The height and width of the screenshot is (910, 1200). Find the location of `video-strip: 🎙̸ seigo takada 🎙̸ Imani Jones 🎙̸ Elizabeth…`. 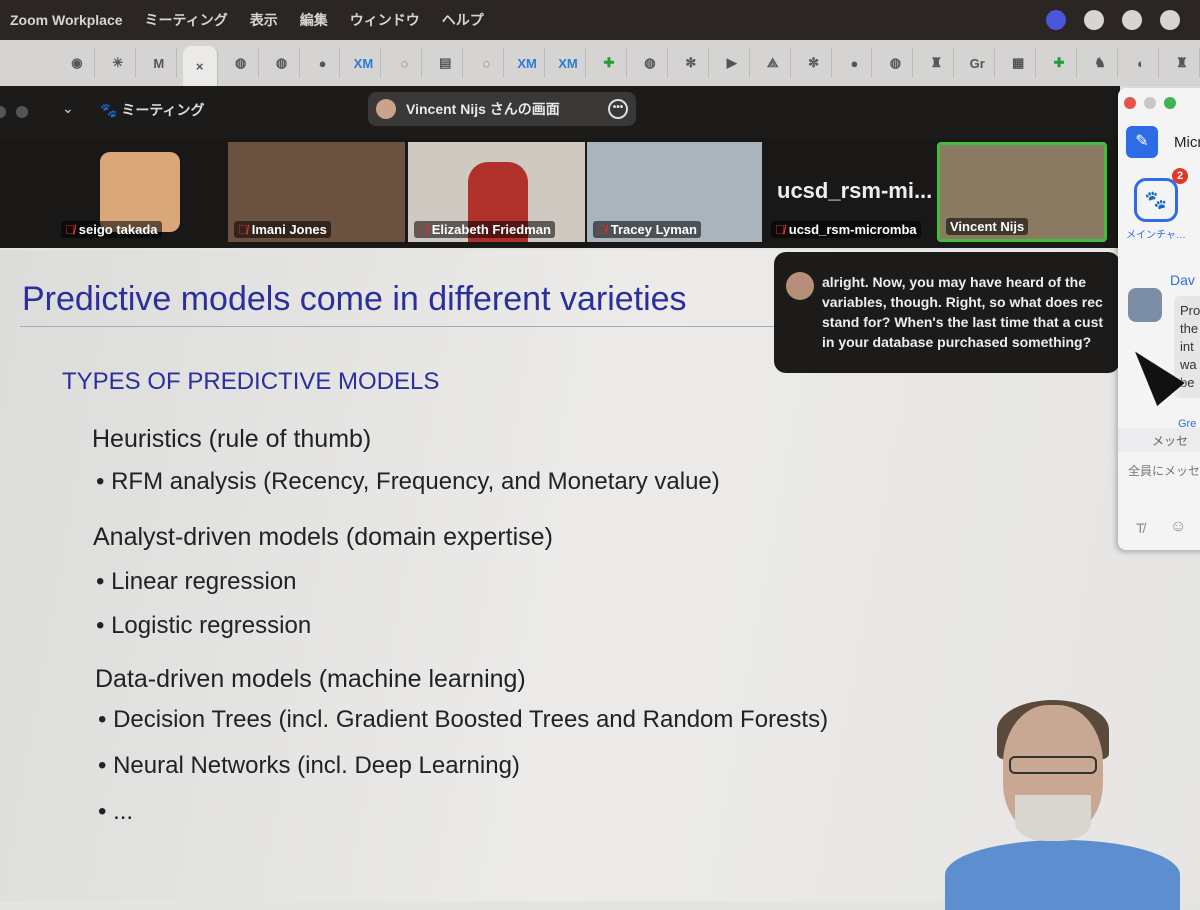

video-strip: 🎙̸ seigo takada 🎙̸ Imani Jones 🎙̸ Elizabeth… is located at coordinates (559, 193).